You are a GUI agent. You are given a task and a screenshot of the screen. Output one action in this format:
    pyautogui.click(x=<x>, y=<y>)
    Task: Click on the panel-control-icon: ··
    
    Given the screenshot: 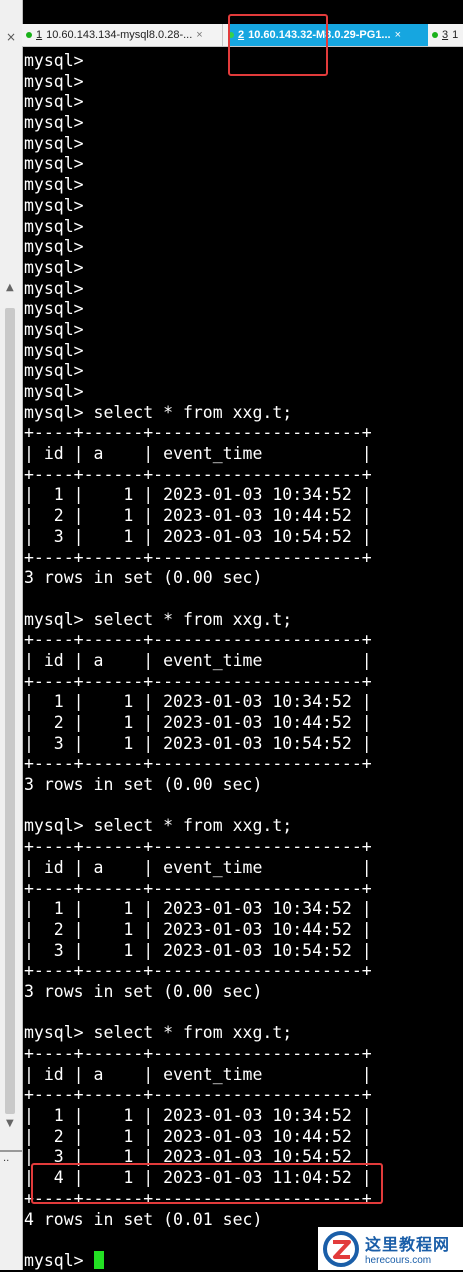 What is the action you would take?
    pyautogui.click(x=6, y=1161)
    